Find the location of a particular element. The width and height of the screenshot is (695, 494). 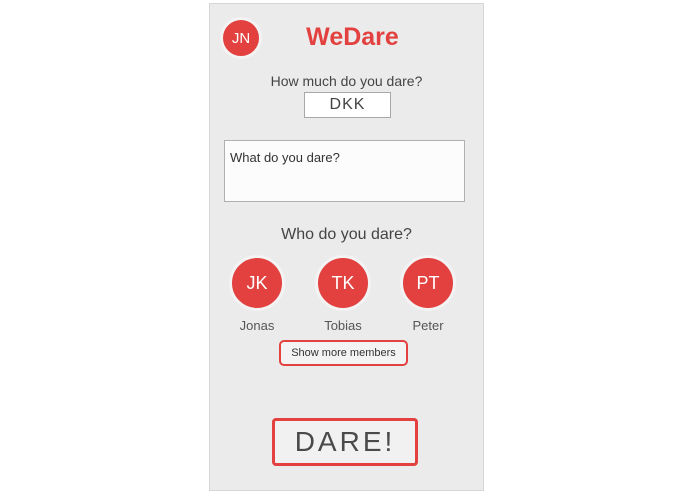

member-name: Tobias is located at coordinates (343, 325).